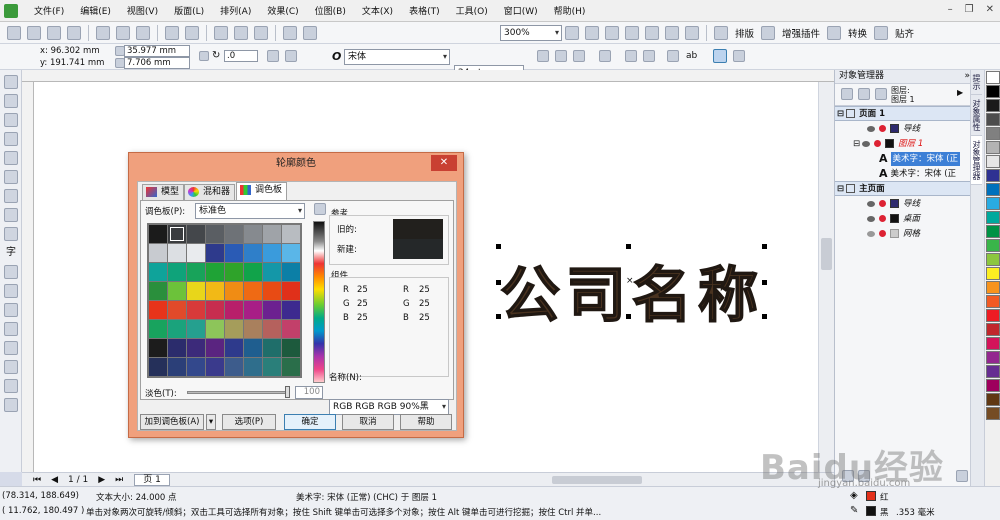 The height and width of the screenshot is (520, 1000). Describe the element at coordinates (291, 56) in the screenshot. I see `mirror-v-icon` at that location.